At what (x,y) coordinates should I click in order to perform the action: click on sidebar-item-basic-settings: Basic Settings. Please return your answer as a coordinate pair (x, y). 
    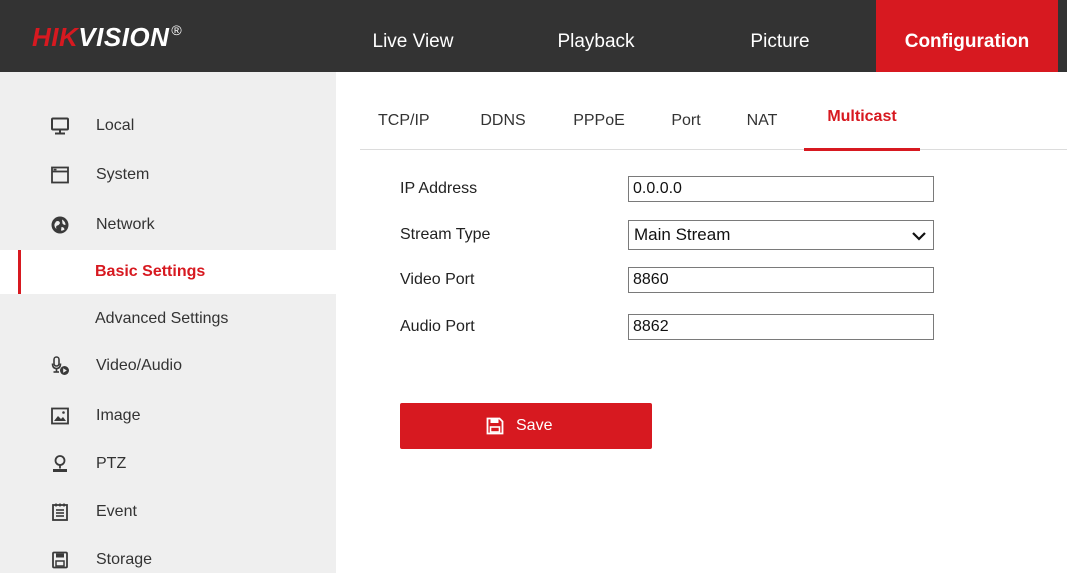
    Looking at the image, I should click on (168, 272).